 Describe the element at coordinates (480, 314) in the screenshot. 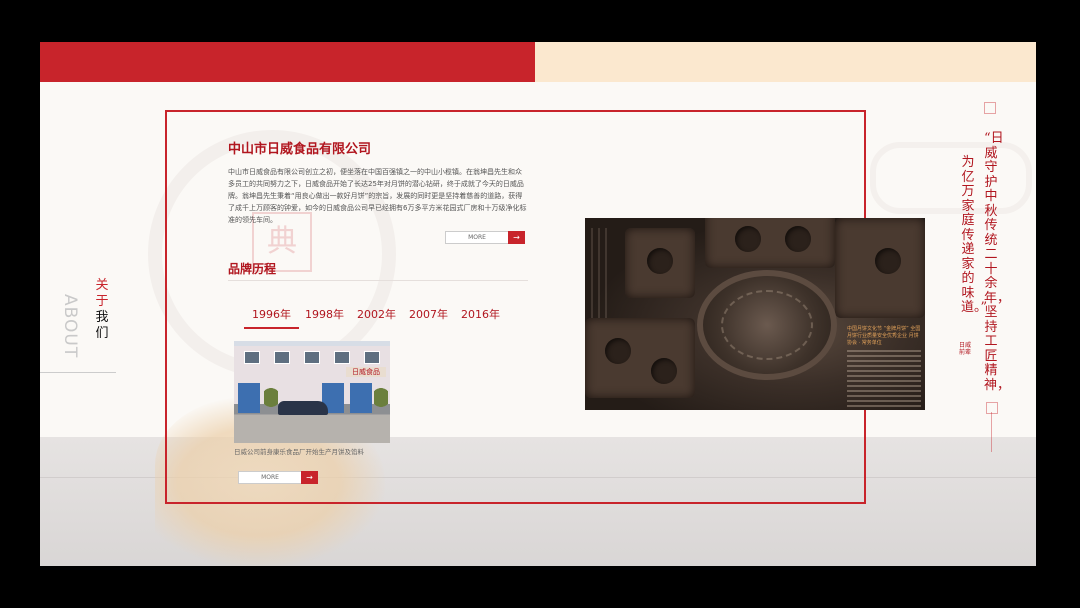

I see `tab-year-2016: 2016年` at that location.